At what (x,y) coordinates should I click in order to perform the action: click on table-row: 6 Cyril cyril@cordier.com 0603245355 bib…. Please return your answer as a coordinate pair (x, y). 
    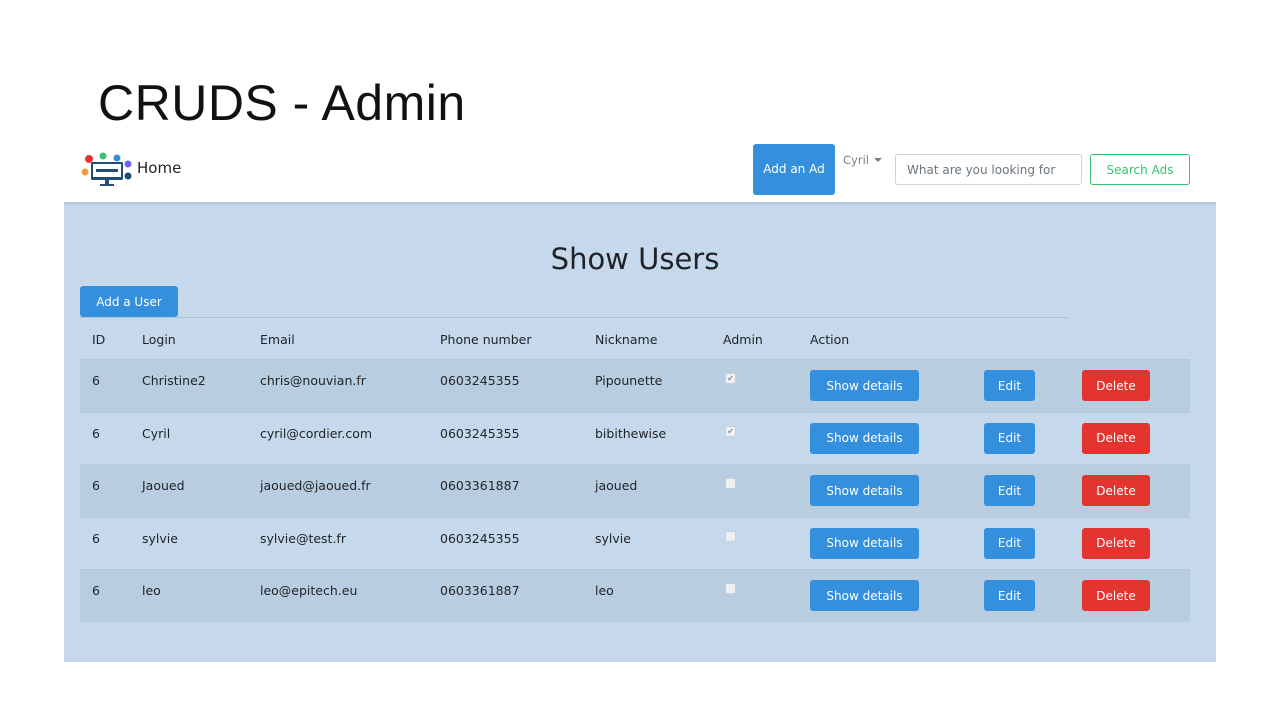
    Looking at the image, I should click on (635, 438).